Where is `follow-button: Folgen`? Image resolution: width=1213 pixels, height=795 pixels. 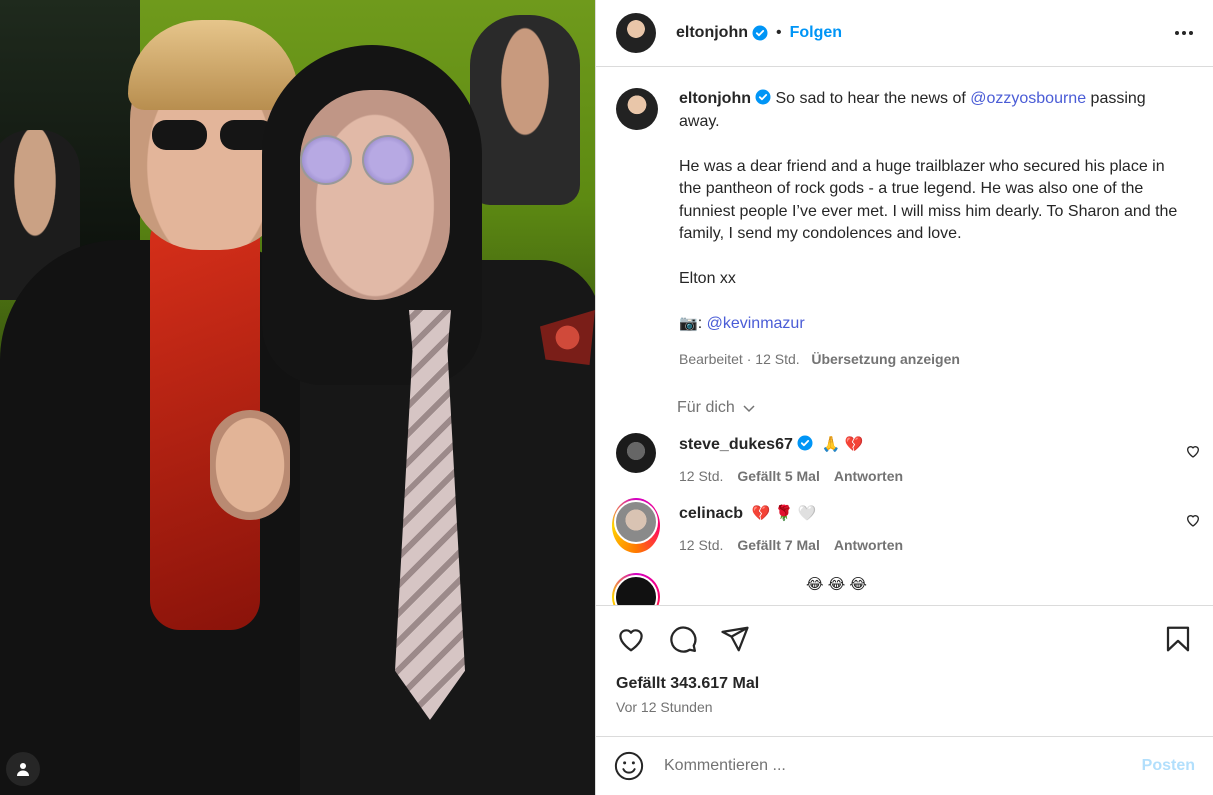
follow-button: Folgen is located at coordinates (816, 33).